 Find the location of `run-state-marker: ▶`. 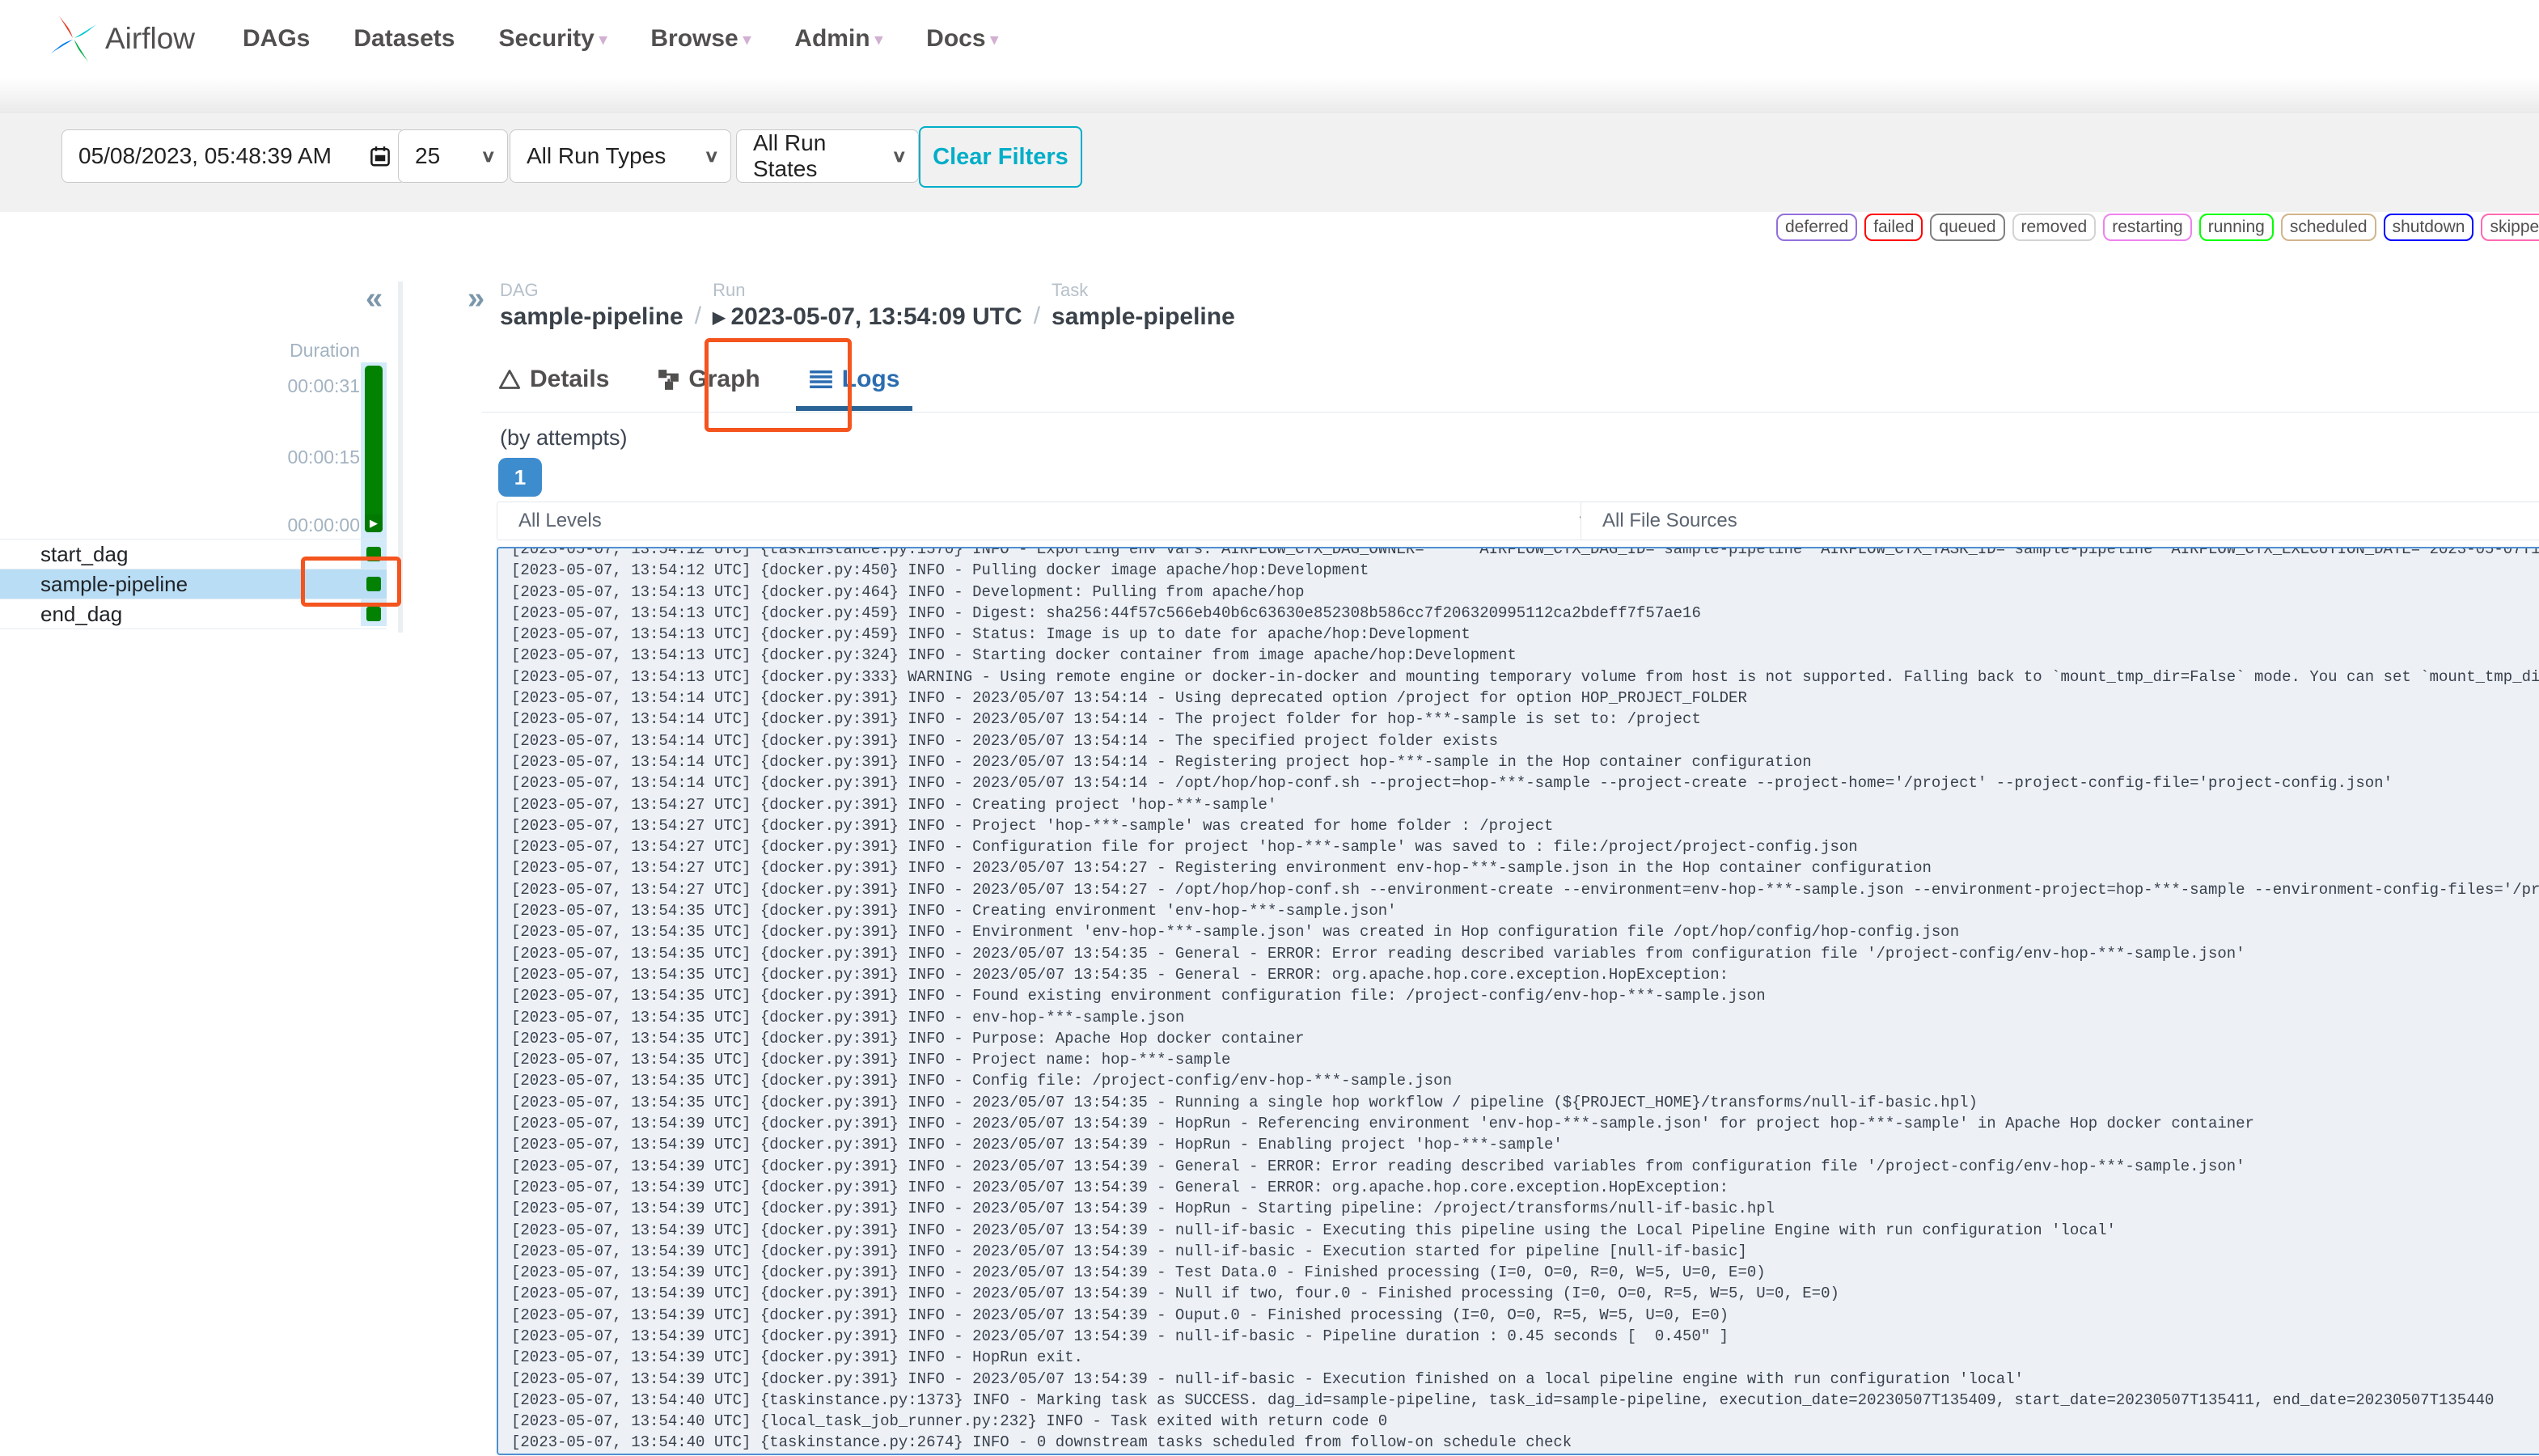

run-state-marker: ▶ is located at coordinates (374, 523).